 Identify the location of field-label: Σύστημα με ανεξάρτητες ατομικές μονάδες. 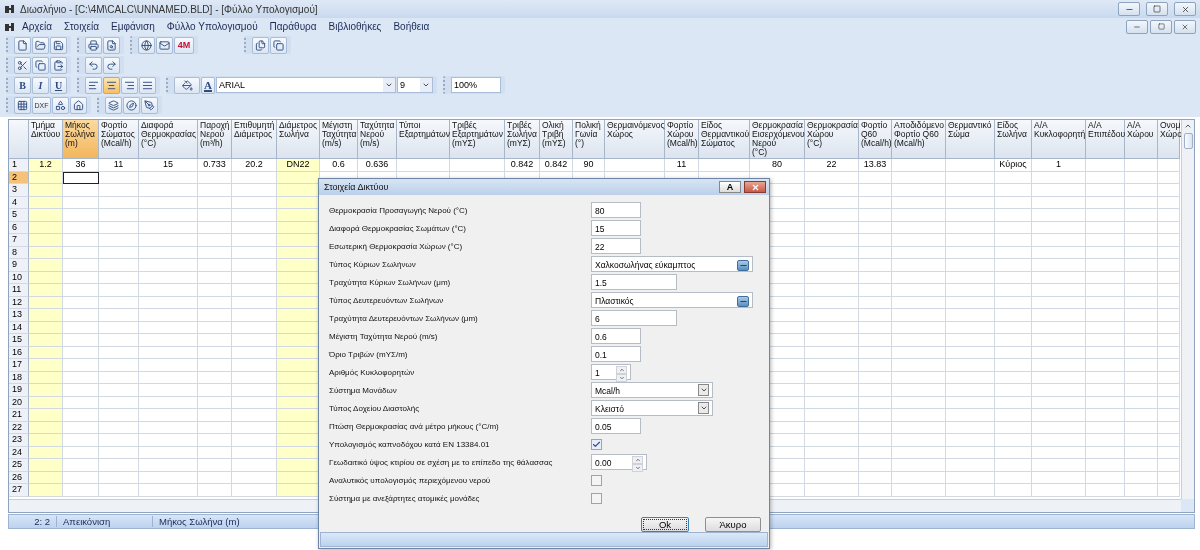
(405, 498).